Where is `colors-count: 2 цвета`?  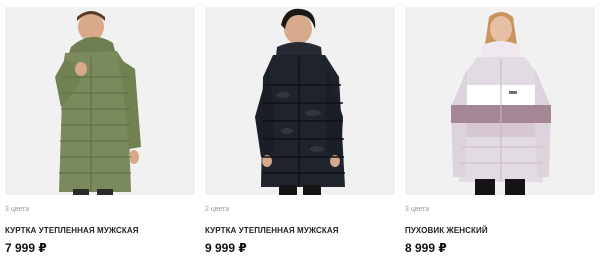 colors-count: 2 цвета is located at coordinates (217, 209).